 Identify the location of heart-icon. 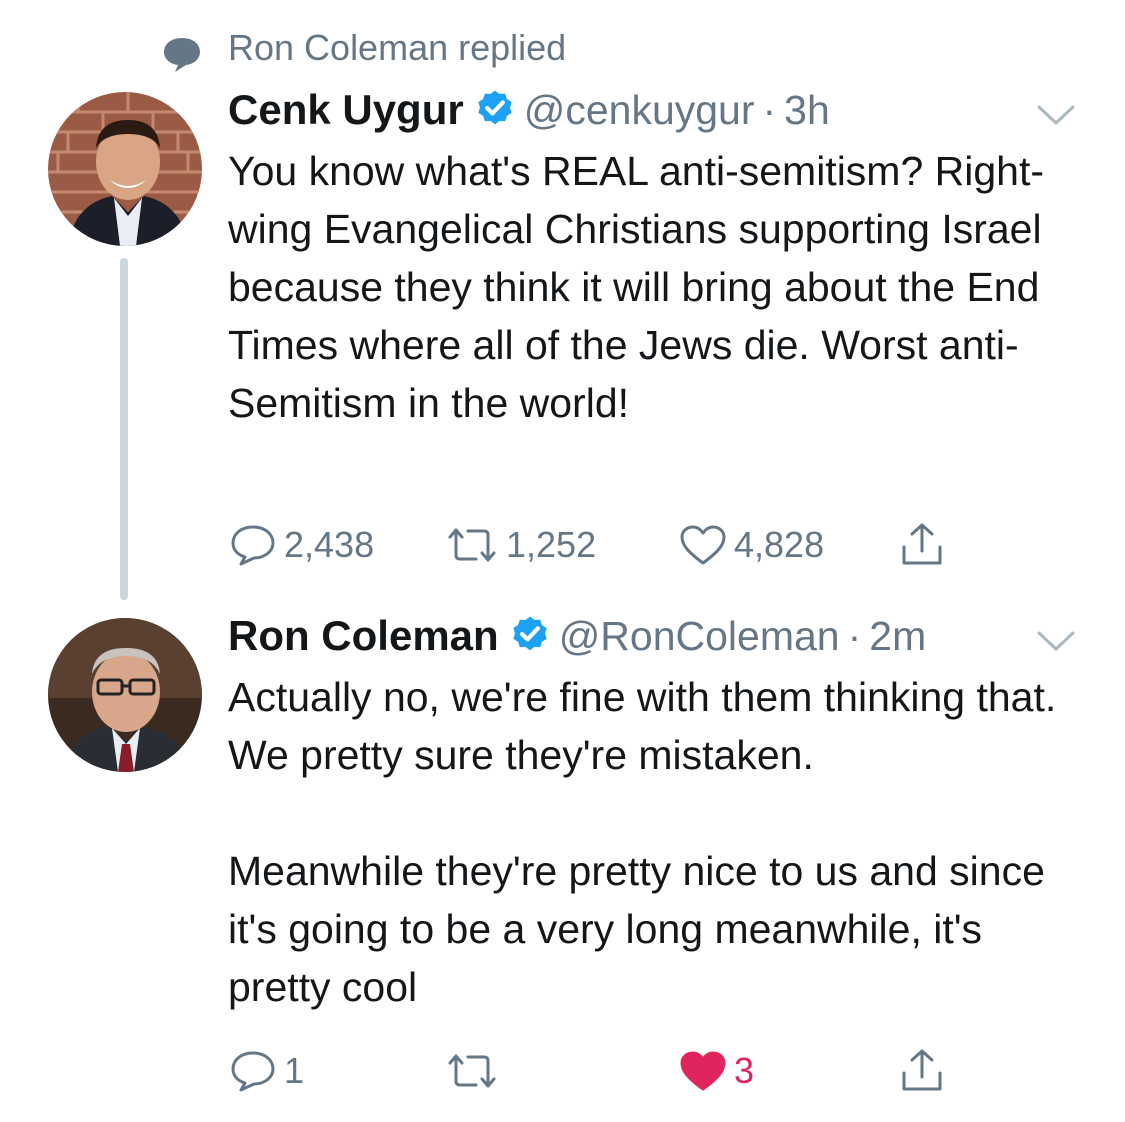
(703, 545).